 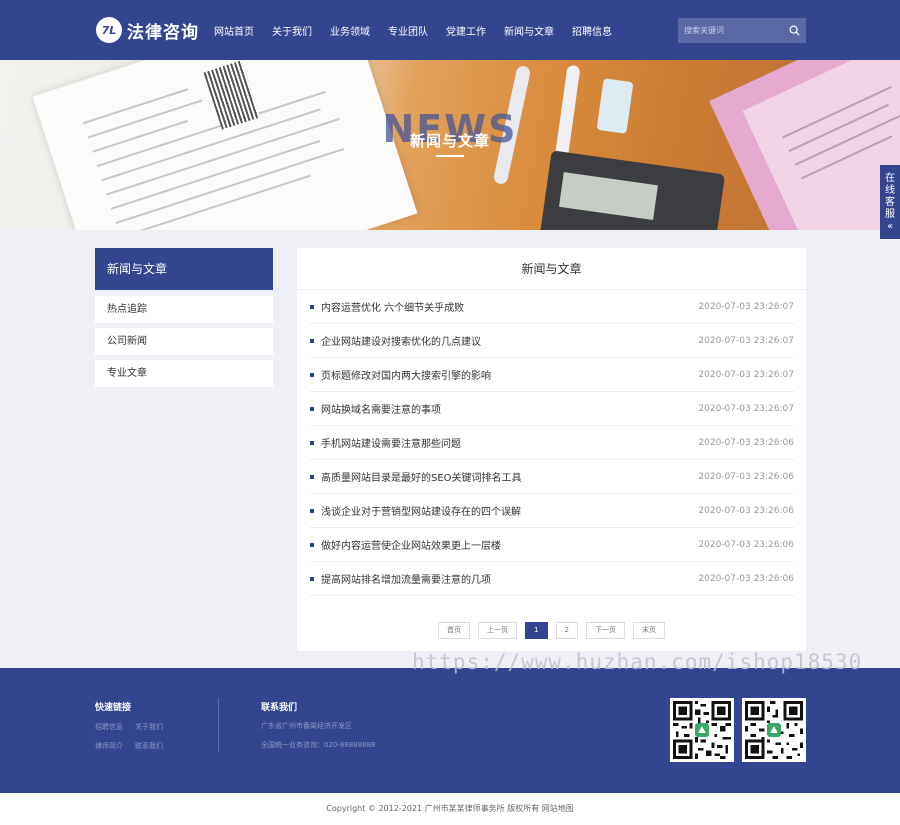 What do you see at coordinates (109, 30) in the screenshot?
I see `logo-mark-icon: 7L` at bounding box center [109, 30].